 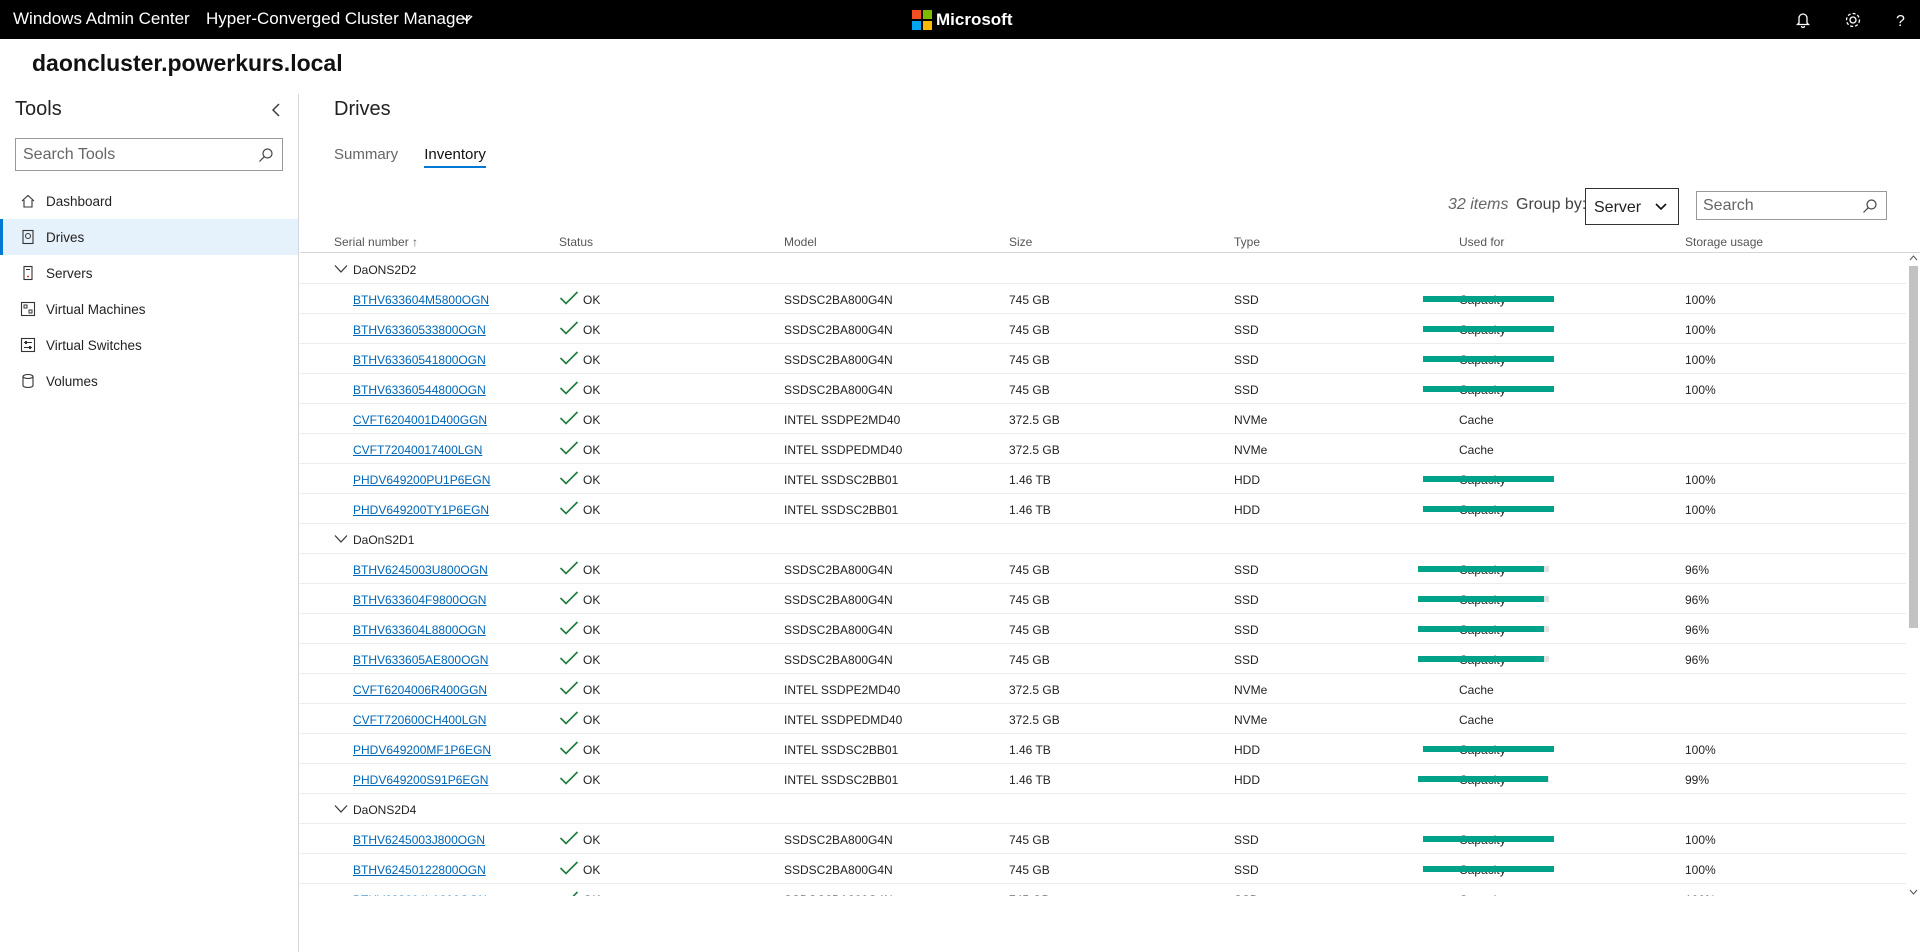 I want to click on scroll-down-arrow-icon, so click(x=1913, y=892).